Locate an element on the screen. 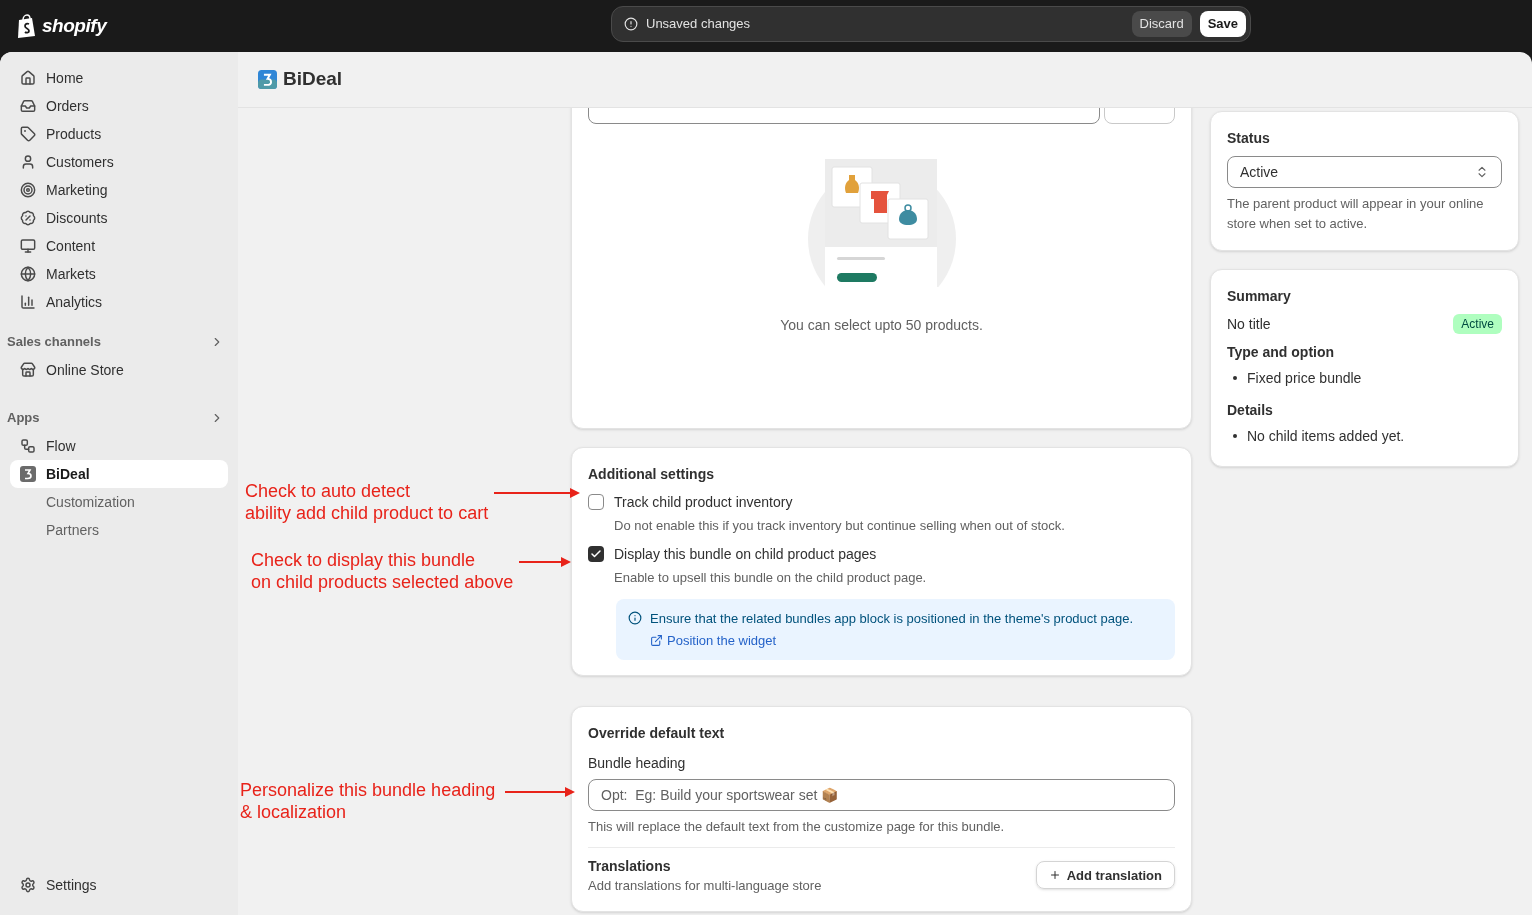  translations-help: Add translations for multi-language store is located at coordinates (705, 885).